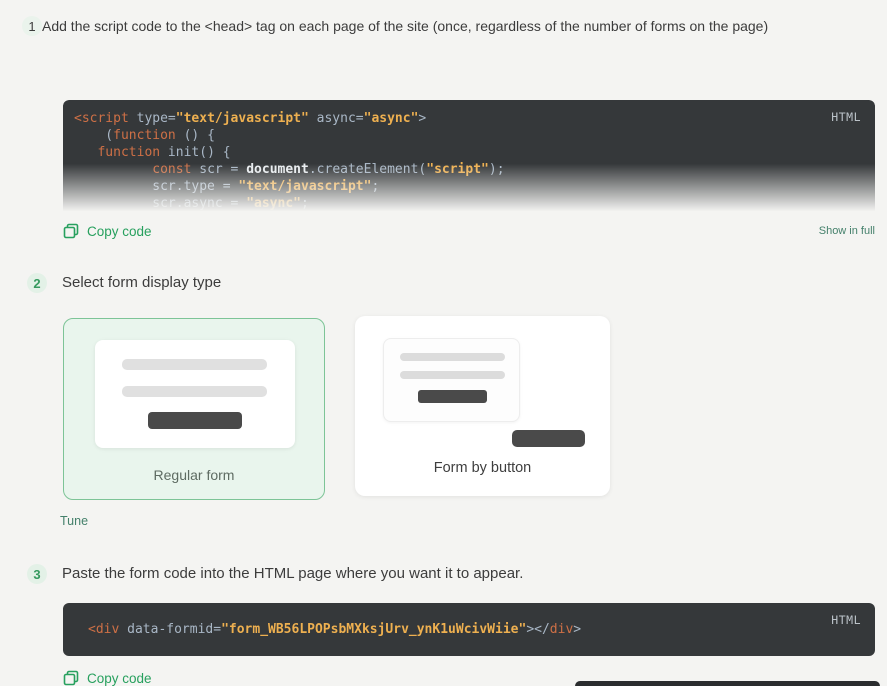  What do you see at coordinates (37, 283) in the screenshot?
I see `step-2-number: 2` at bounding box center [37, 283].